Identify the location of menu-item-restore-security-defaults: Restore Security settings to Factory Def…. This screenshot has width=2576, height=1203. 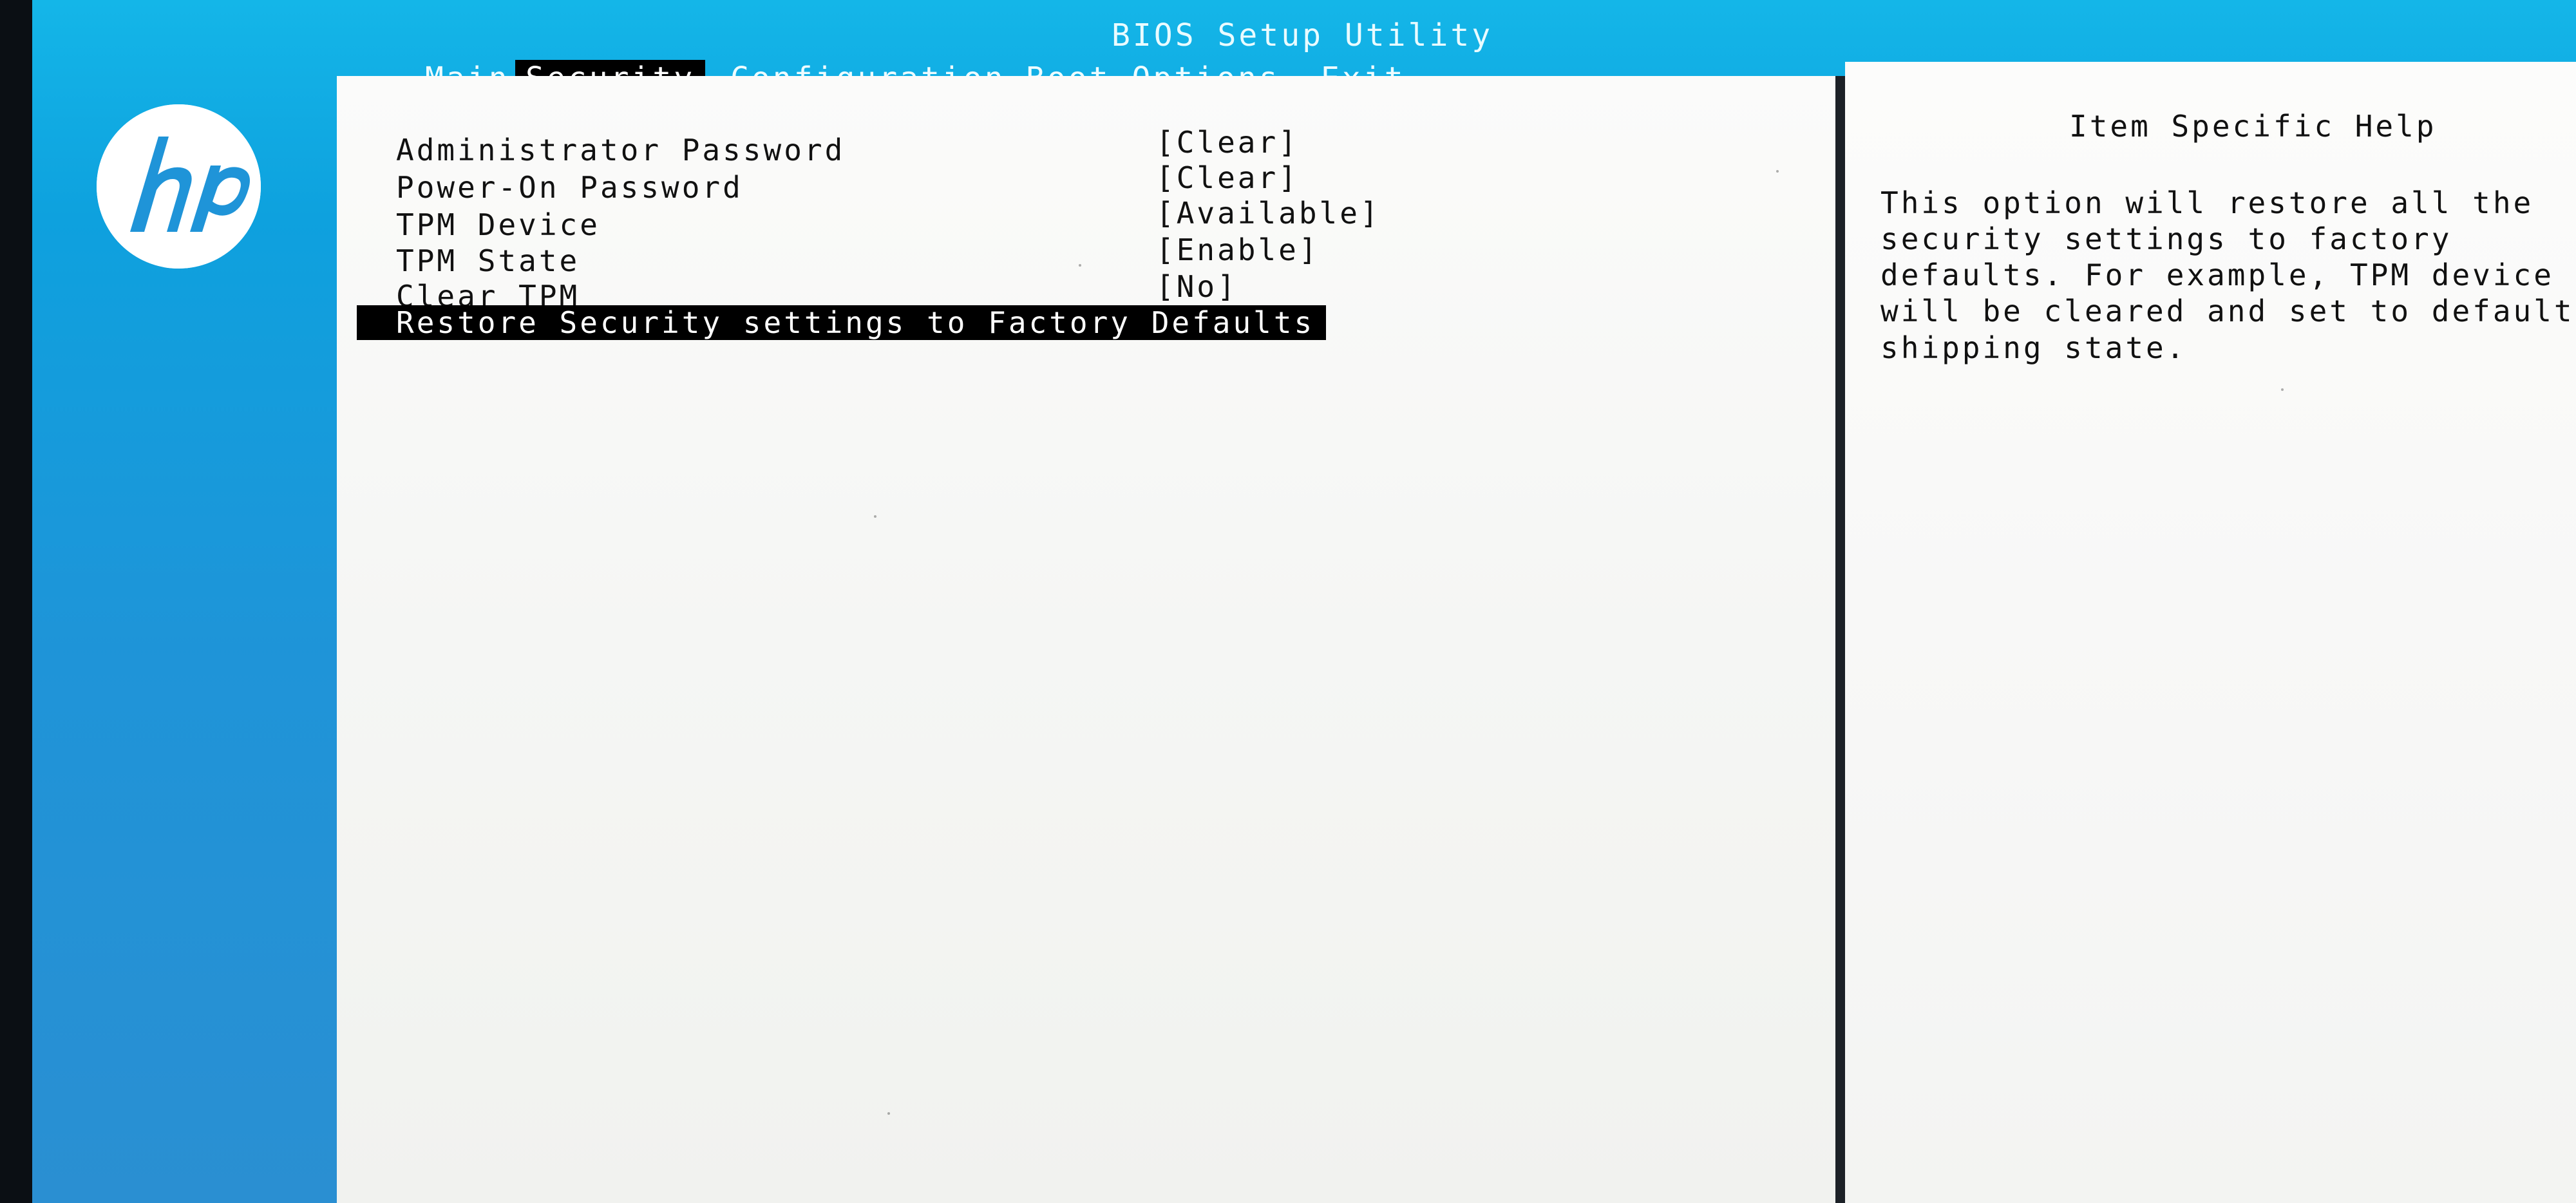
(842, 322).